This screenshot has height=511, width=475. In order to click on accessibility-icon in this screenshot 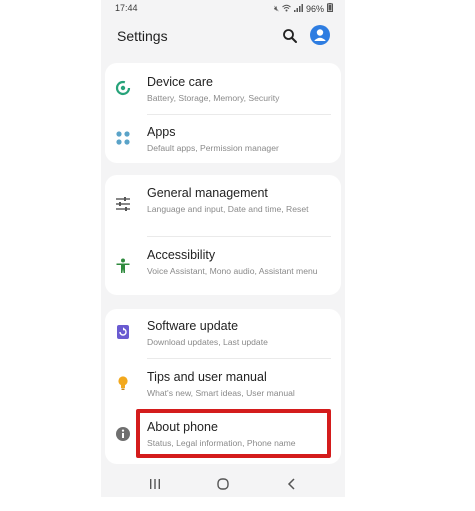, I will do `click(123, 266)`.